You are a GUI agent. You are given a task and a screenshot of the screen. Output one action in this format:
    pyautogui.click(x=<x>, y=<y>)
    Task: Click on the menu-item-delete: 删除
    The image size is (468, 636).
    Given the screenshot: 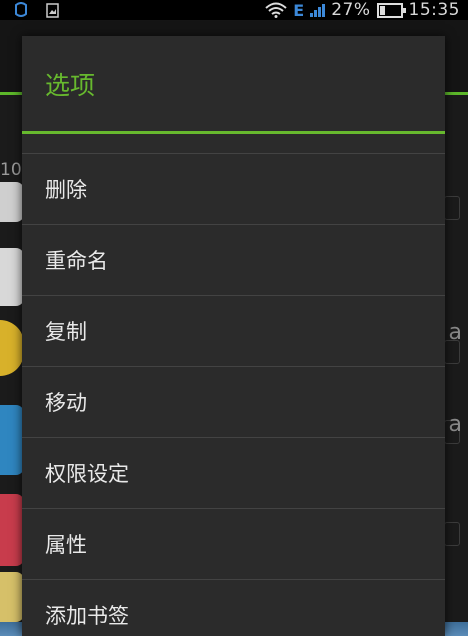 What is the action you would take?
    pyautogui.click(x=233, y=188)
    